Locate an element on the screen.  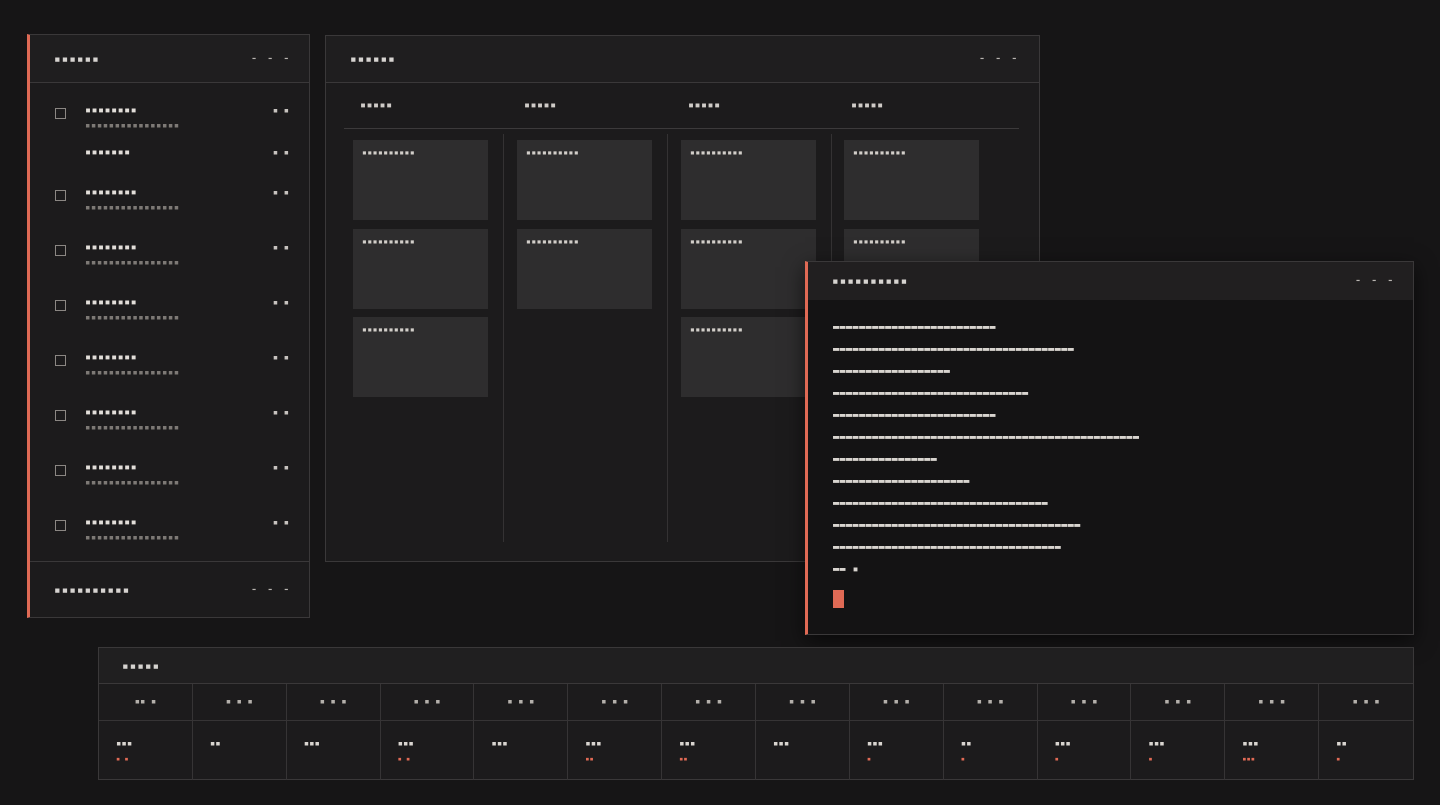
table-cell: ▪ ▪ ▪ ▪▪▪ is located at coordinates (803, 732).